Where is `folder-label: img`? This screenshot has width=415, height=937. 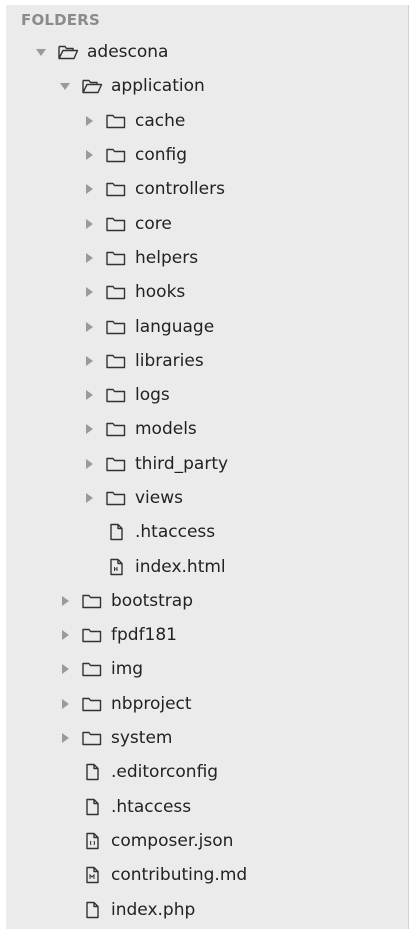 folder-label: img is located at coordinates (127, 669).